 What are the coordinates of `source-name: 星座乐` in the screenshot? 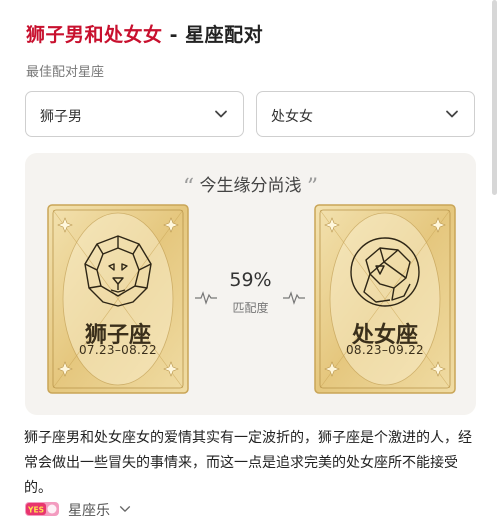 It's located at (89, 510).